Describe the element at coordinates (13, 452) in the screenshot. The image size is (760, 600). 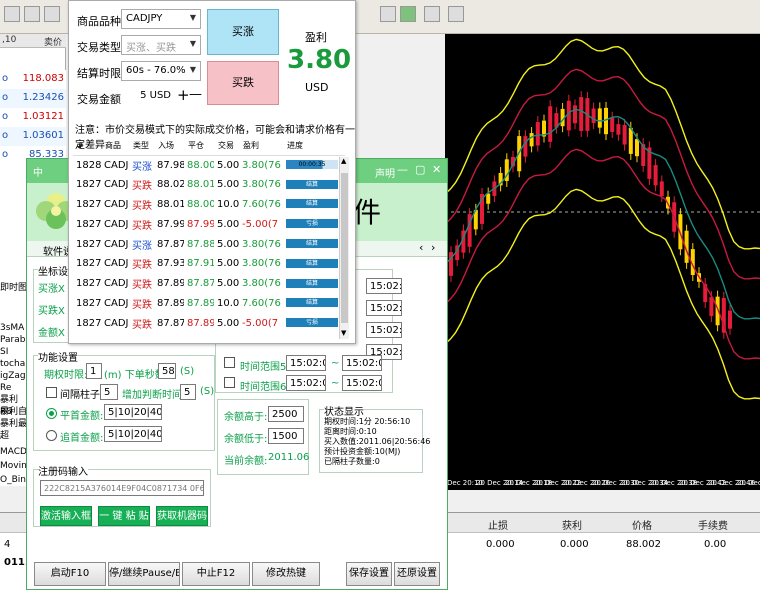
I see `indicator-item: MACD` at that location.